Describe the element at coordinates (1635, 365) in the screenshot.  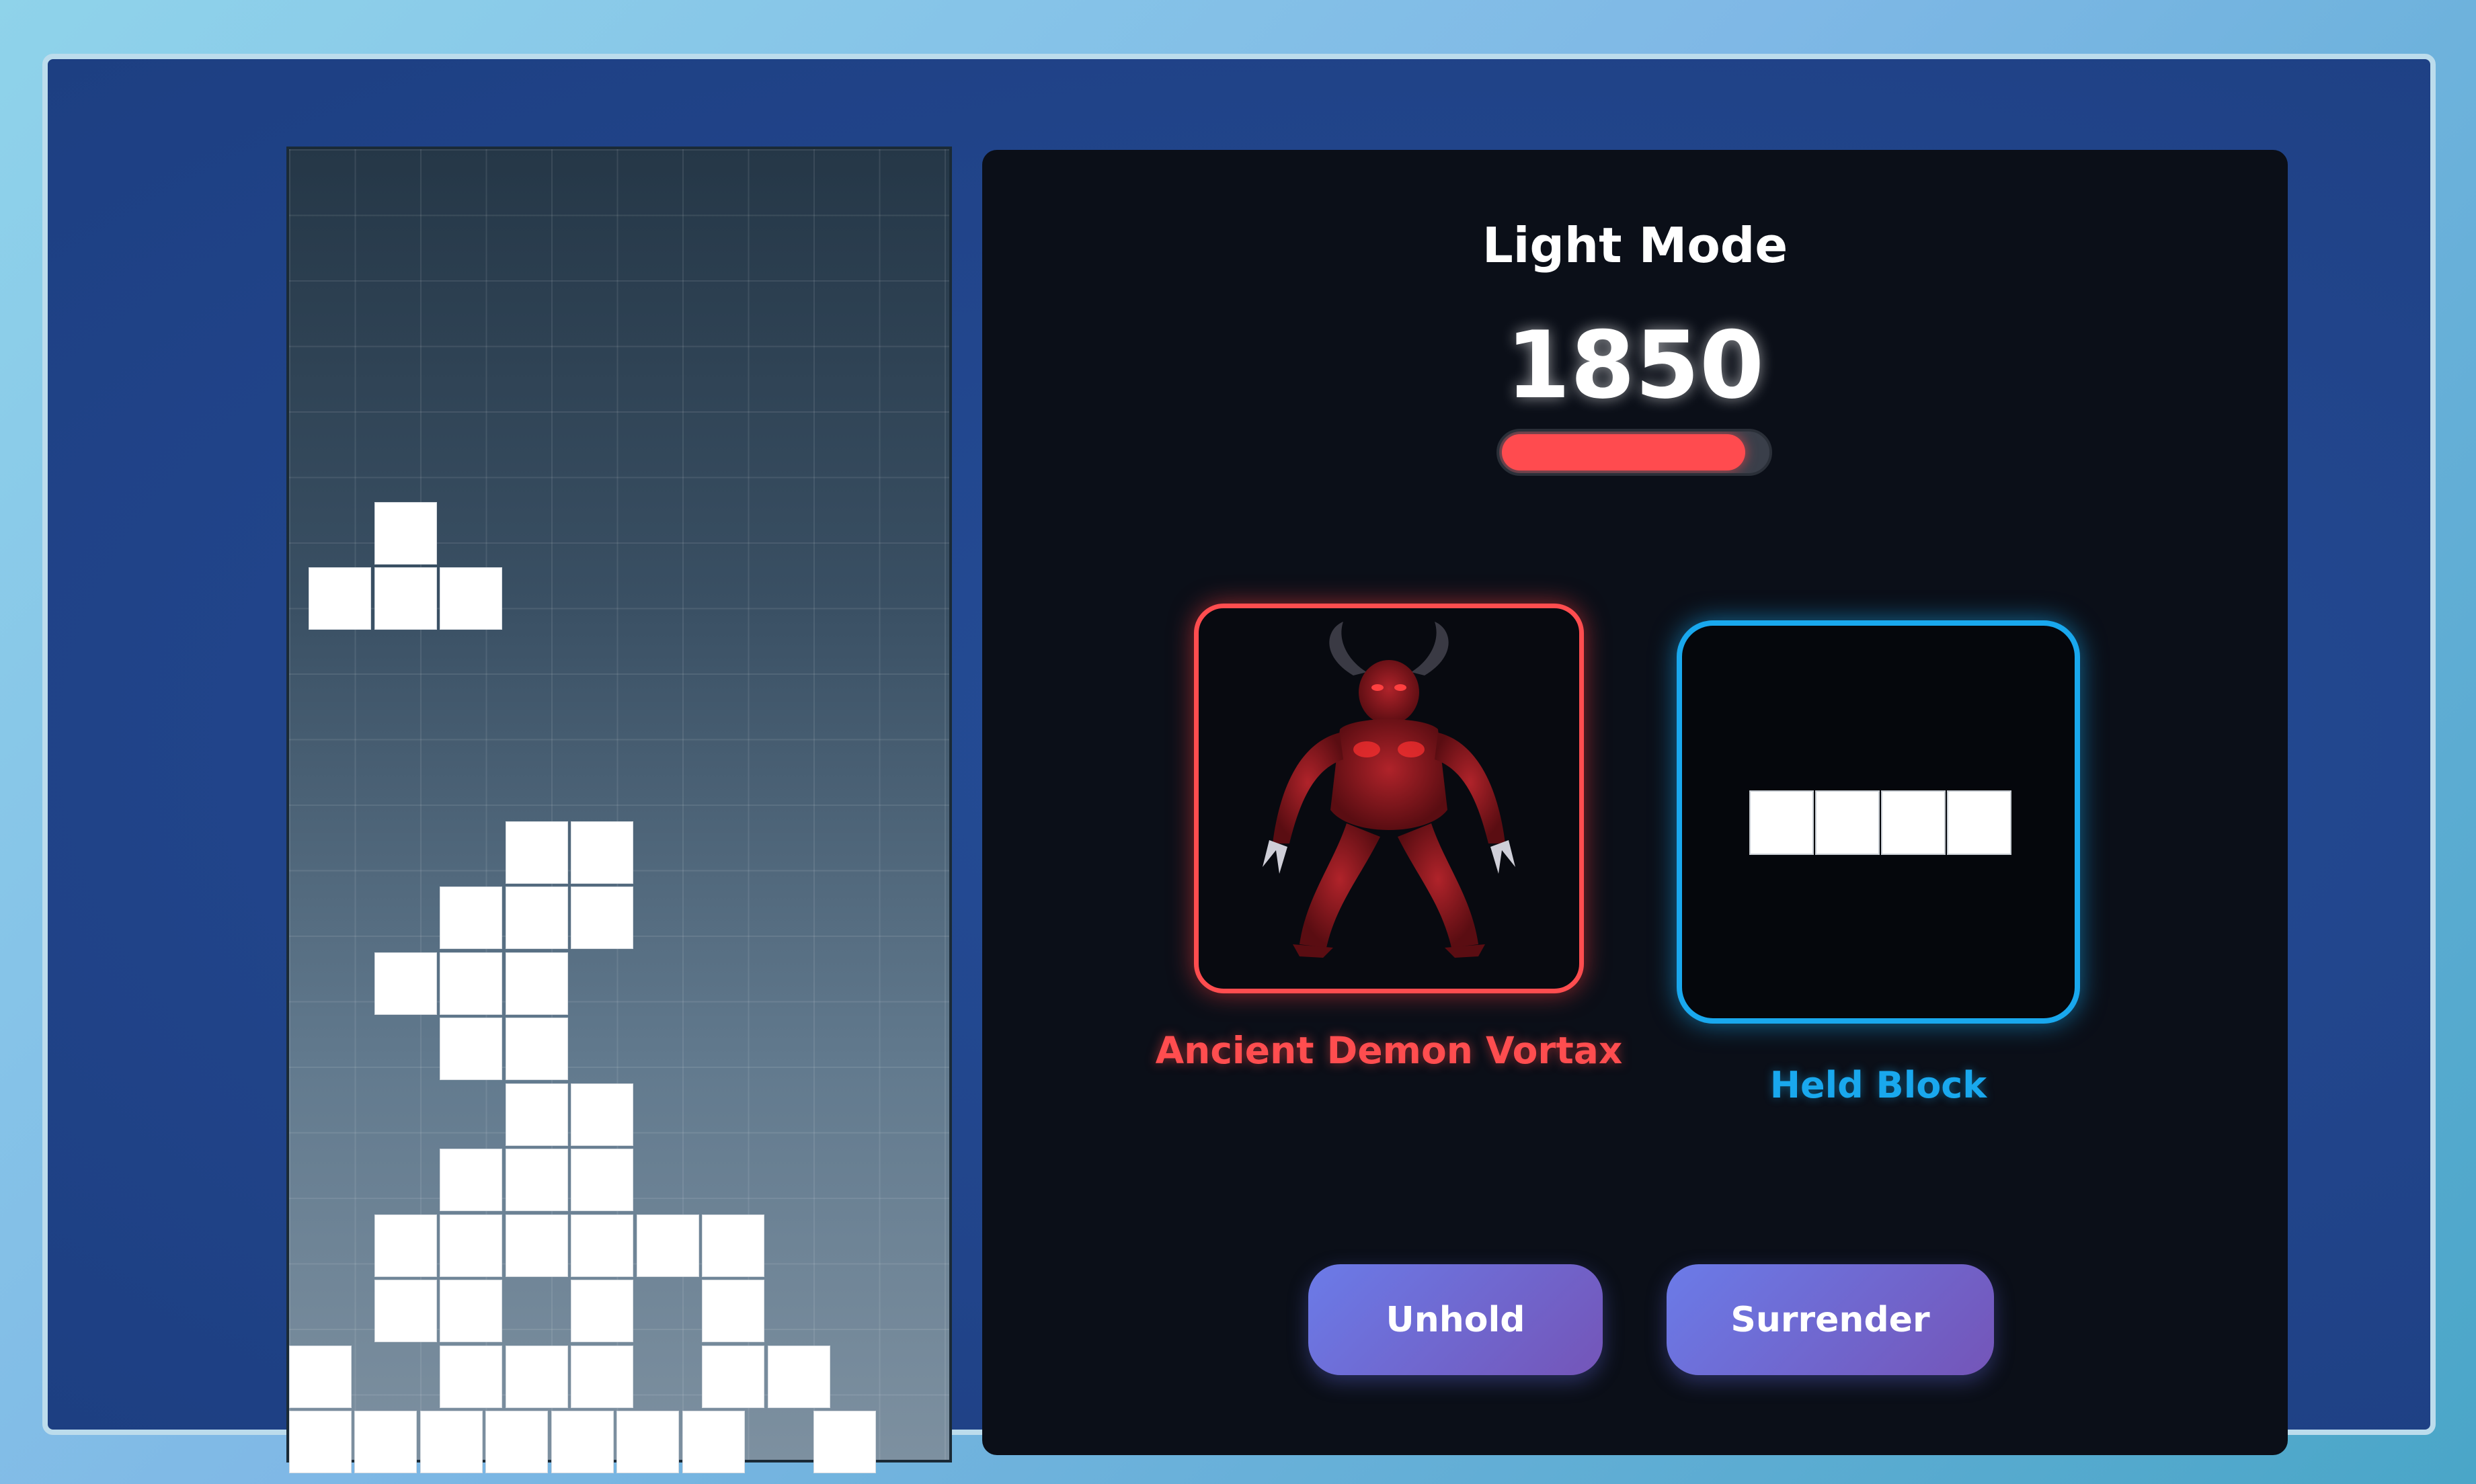
I see `score-value: 1850` at that location.